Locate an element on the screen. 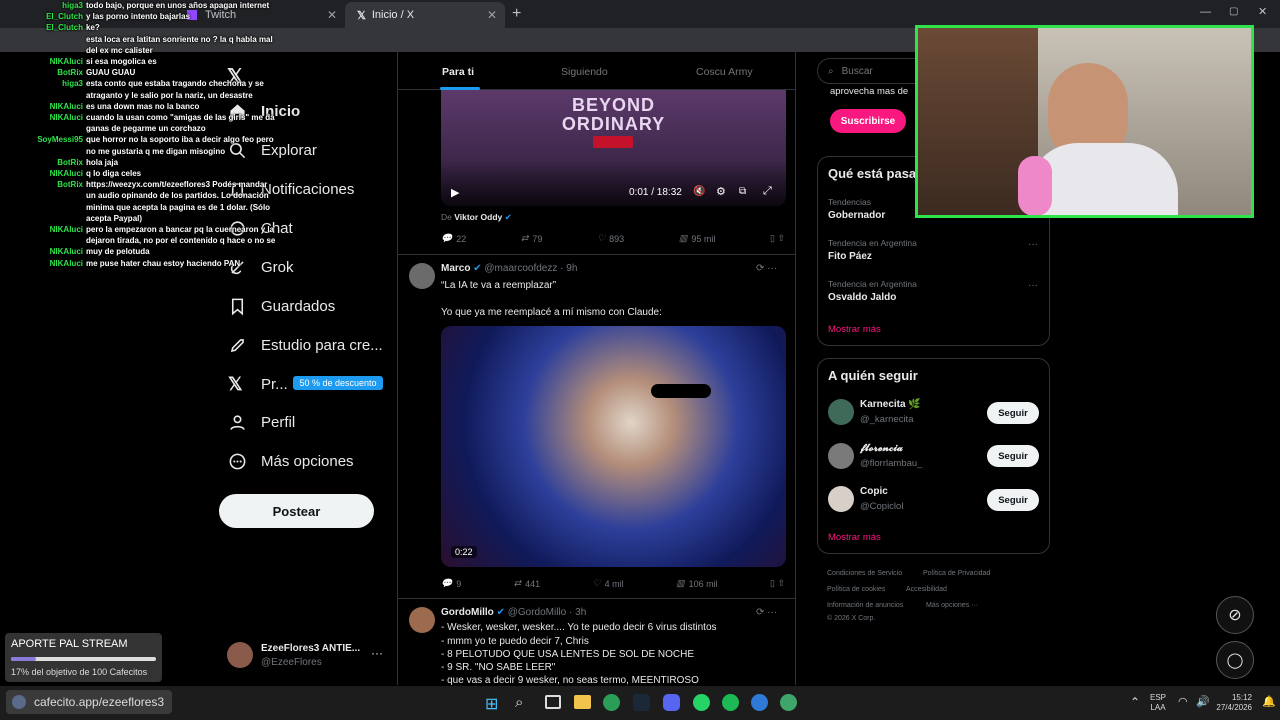 Image resolution: width=1280 pixels, height=720 pixels. suggestion-name: Copic is located at coordinates (874, 491).